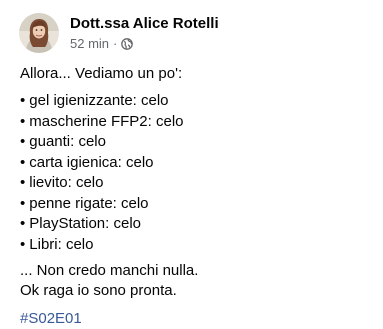 This screenshot has width=383, height=329. Describe the element at coordinates (127, 43) in the screenshot. I see `globe-icon` at that location.